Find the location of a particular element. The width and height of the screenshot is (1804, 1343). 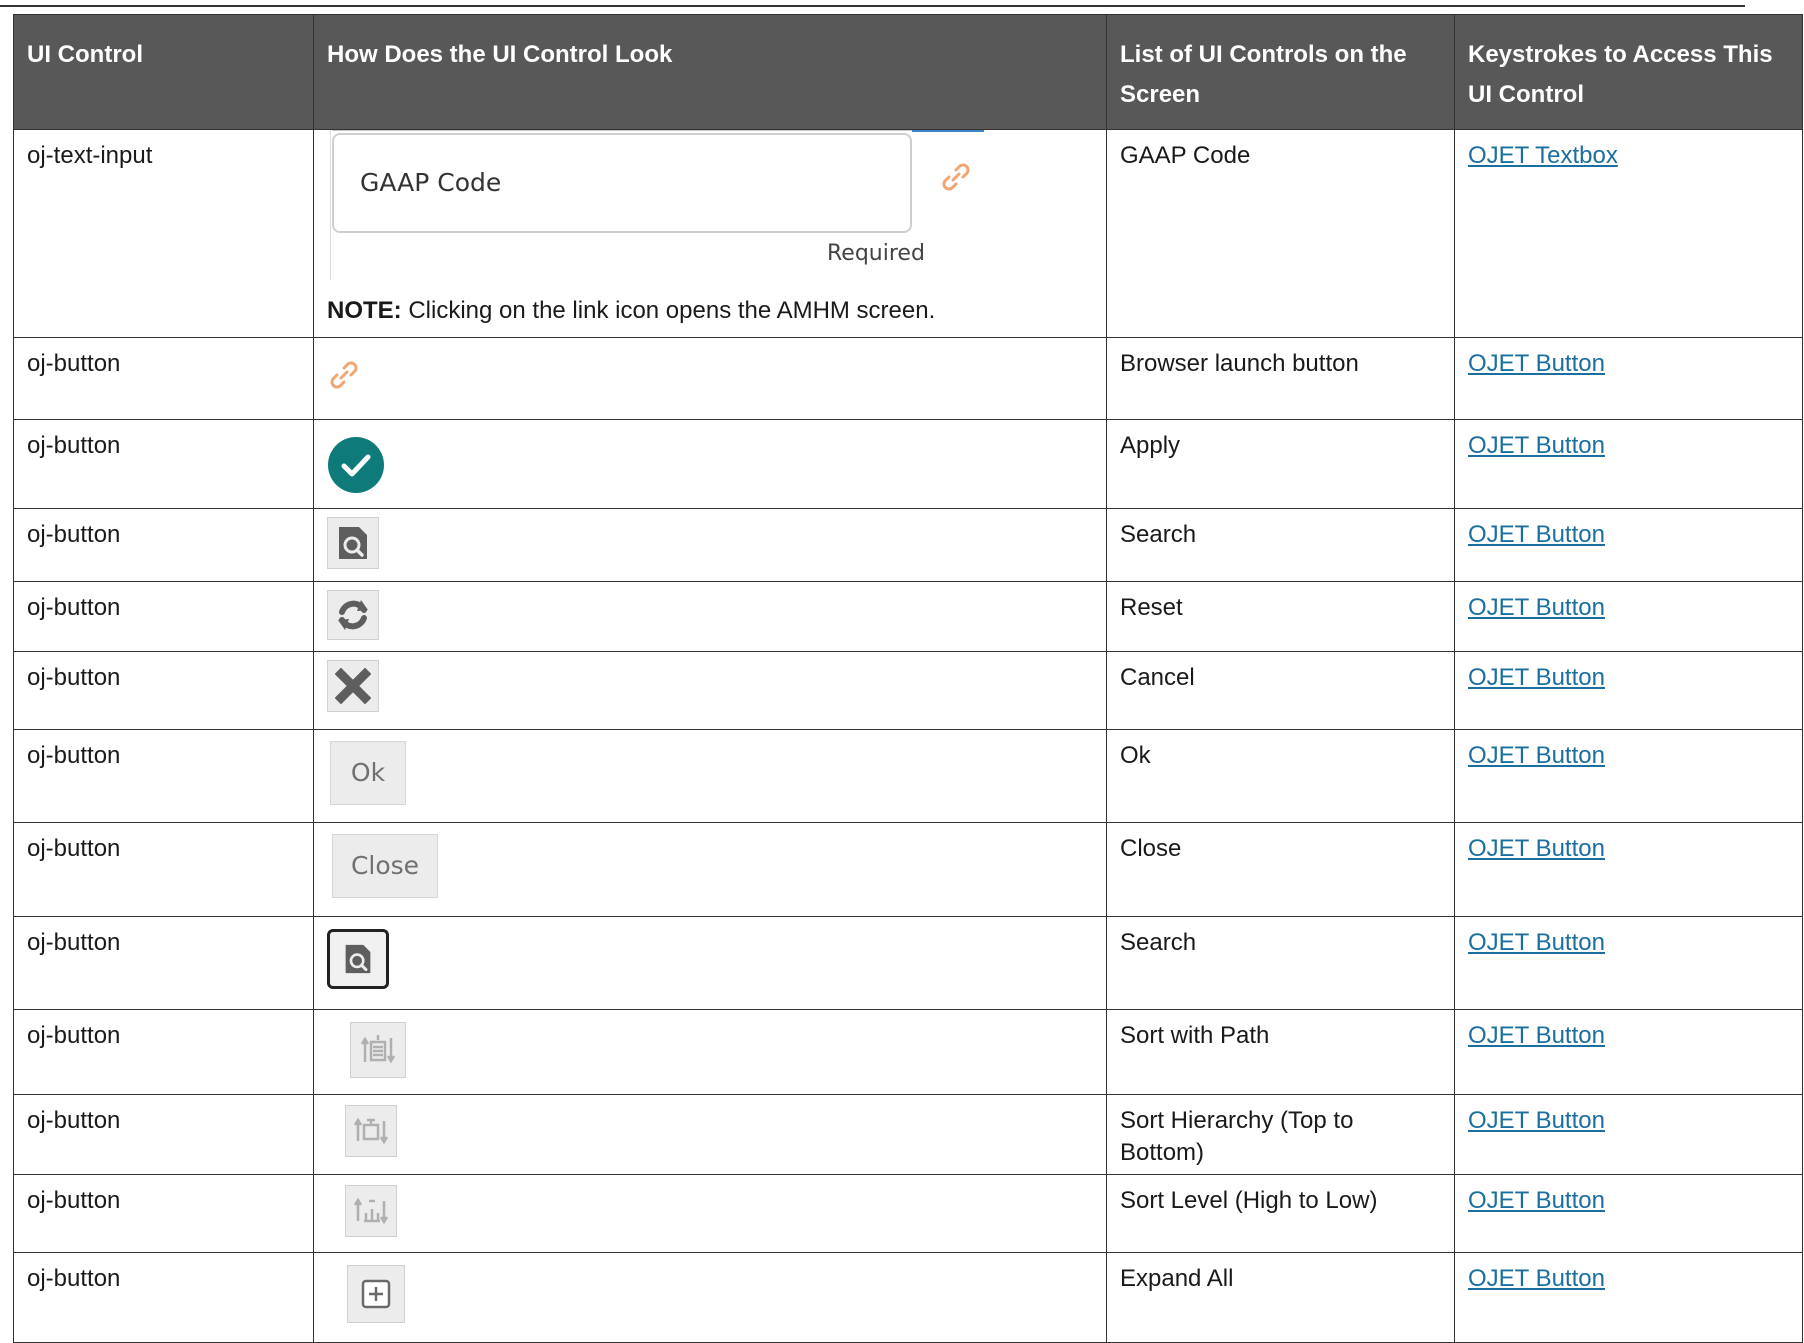

close-x-icon is located at coordinates (353, 686).